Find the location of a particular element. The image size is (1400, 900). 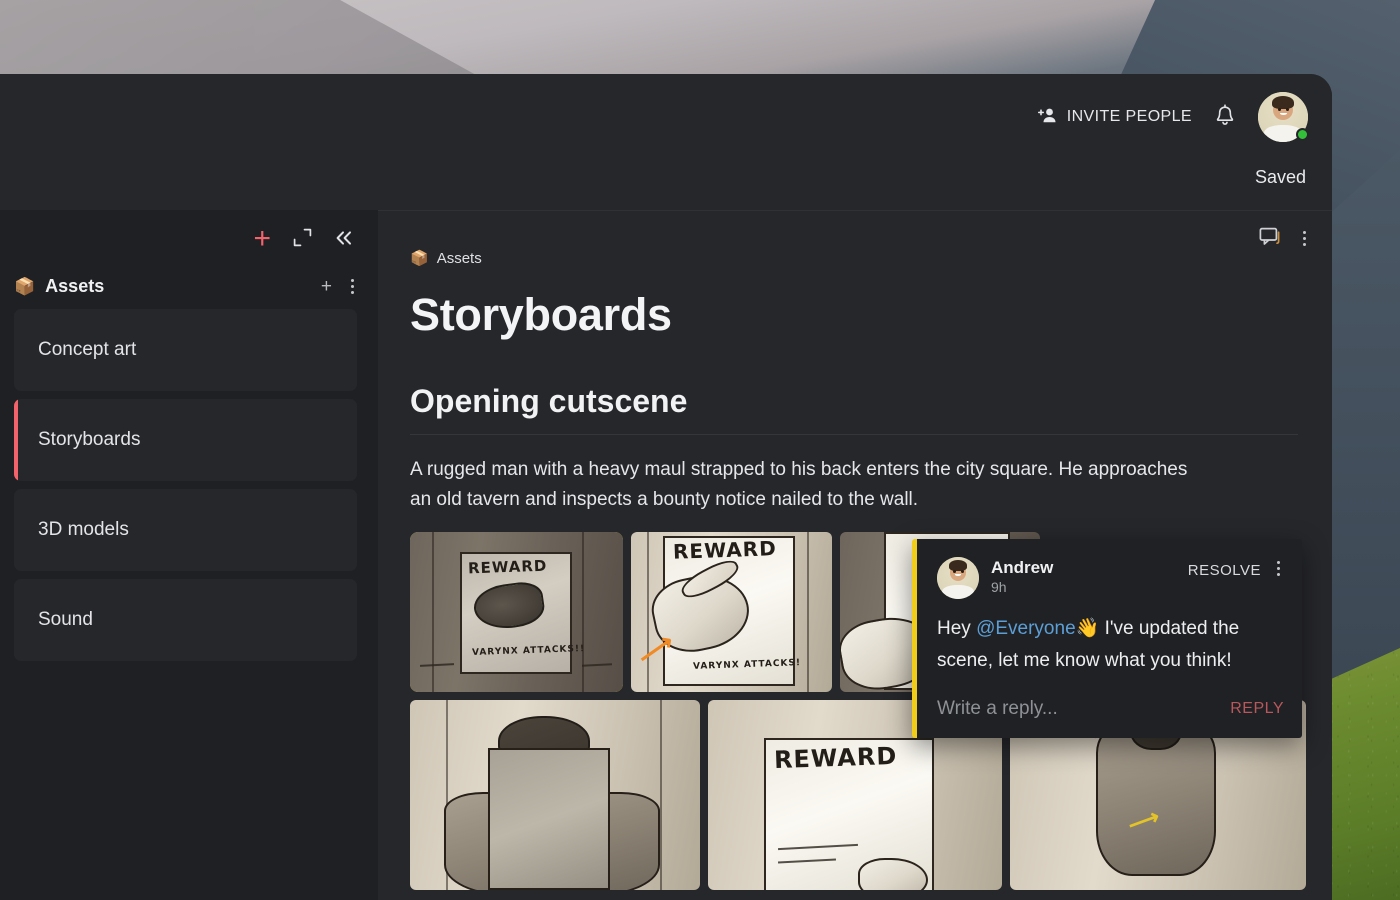

content-toolbar is located at coordinates (1284, 238).